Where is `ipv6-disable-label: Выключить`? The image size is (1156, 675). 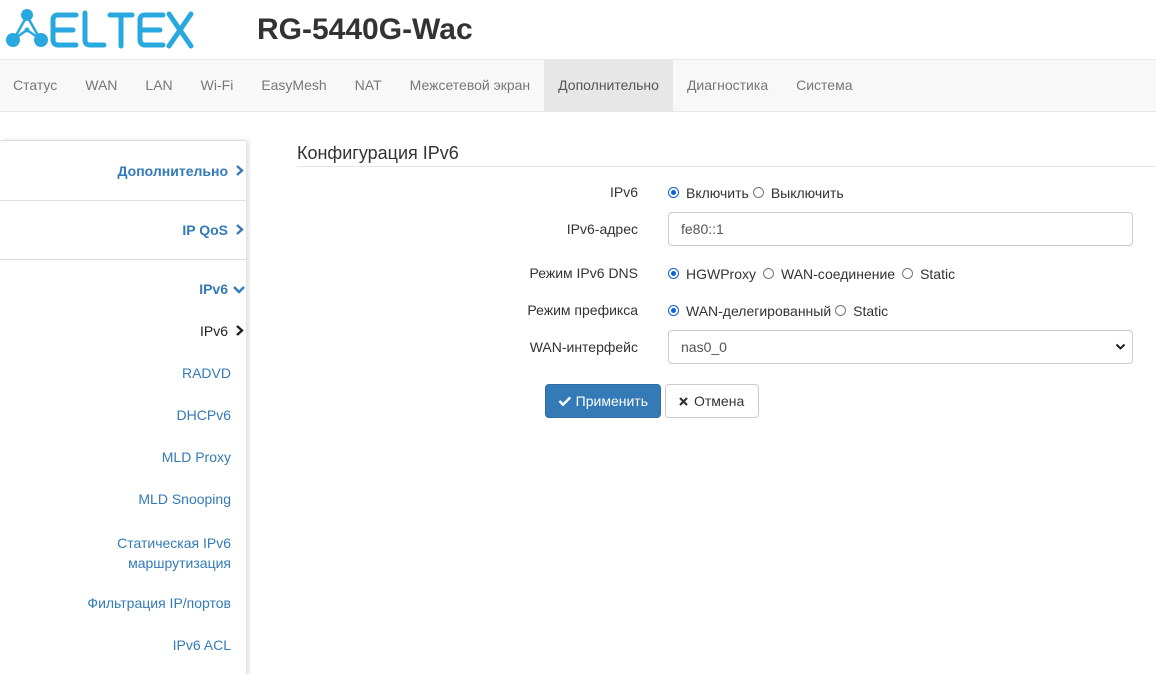 ipv6-disable-label: Выключить is located at coordinates (807, 193).